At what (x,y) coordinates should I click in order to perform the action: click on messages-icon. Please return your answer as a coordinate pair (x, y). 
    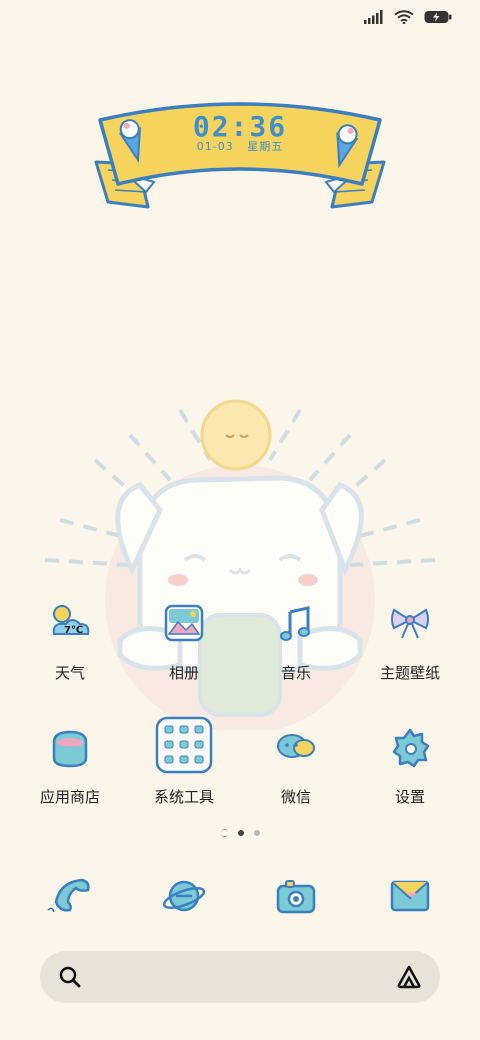
    Looking at the image, I should click on (410, 896).